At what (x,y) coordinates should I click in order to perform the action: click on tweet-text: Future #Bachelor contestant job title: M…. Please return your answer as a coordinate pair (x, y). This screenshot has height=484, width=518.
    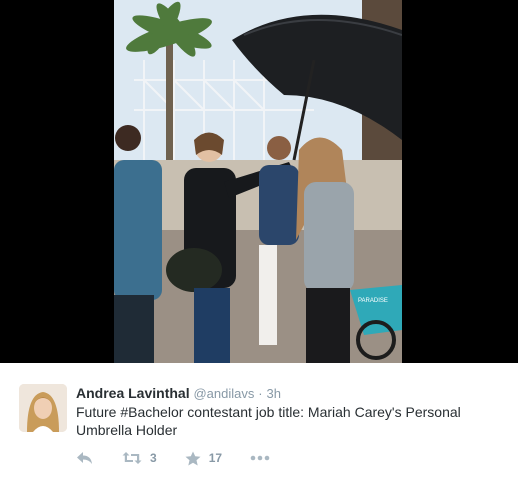
    Looking at the image, I should click on (268, 421).